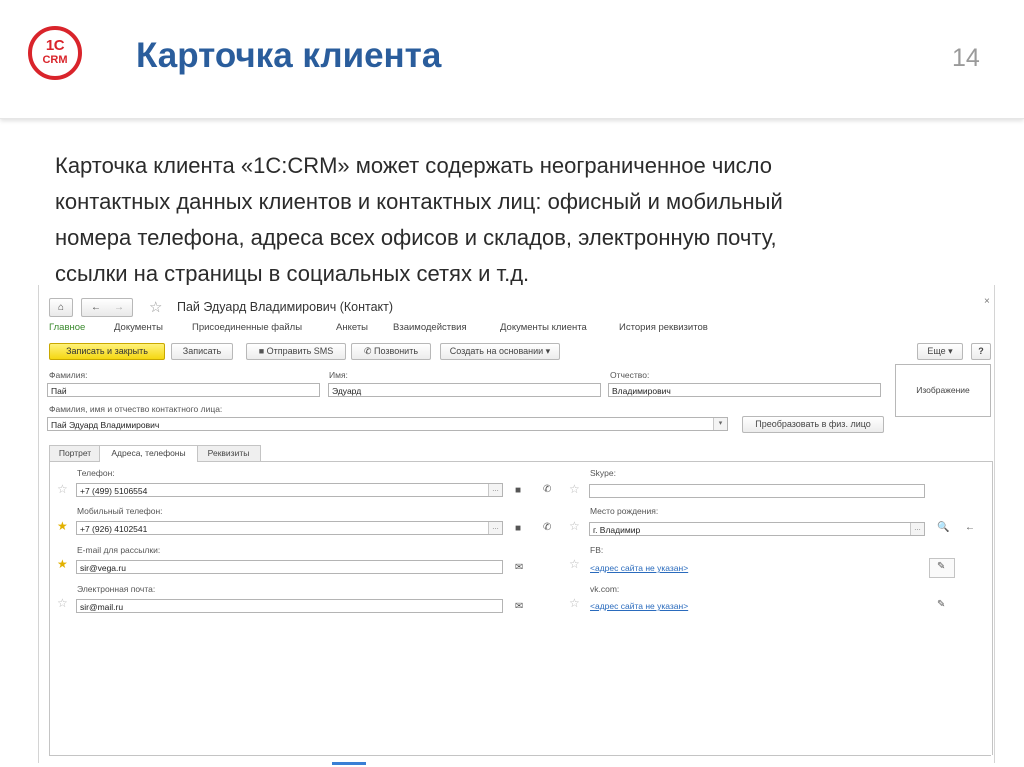 Image resolution: width=1024 pixels, height=767 pixels. What do you see at coordinates (943, 528) in the screenshot?
I see `search-icon: 🔍` at bounding box center [943, 528].